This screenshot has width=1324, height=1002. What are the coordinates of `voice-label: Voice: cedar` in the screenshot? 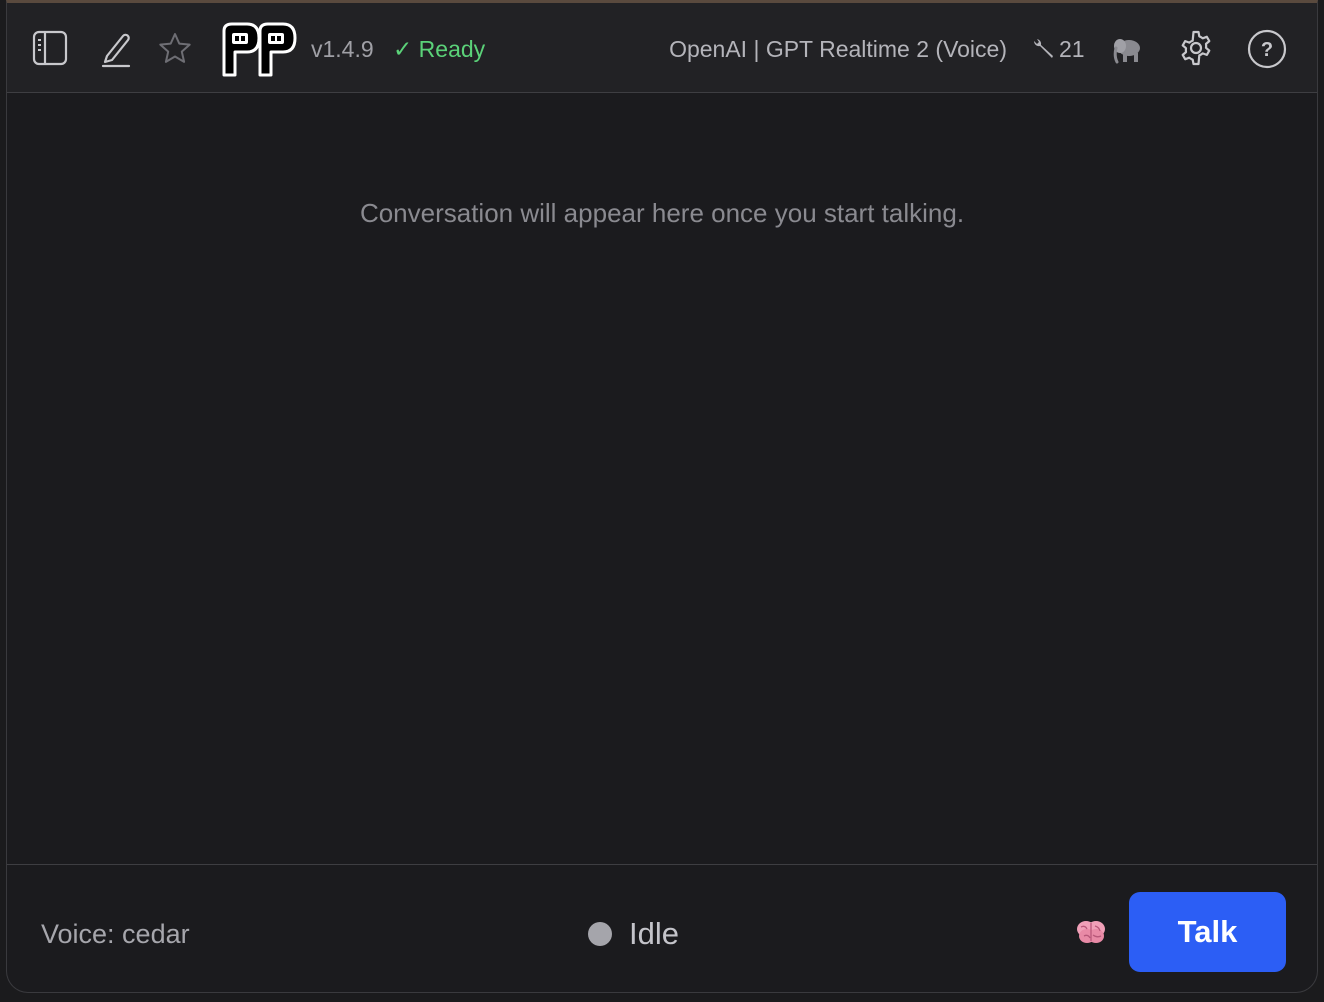 It's located at (115, 934).